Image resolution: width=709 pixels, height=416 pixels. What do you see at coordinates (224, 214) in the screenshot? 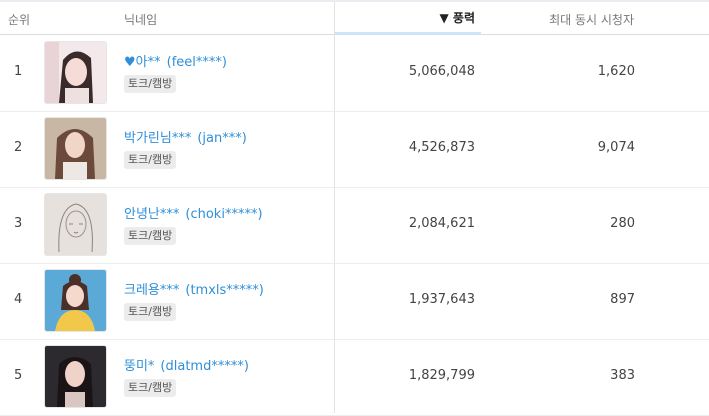
I see `user-id-text: (choki*****)` at bounding box center [224, 214].